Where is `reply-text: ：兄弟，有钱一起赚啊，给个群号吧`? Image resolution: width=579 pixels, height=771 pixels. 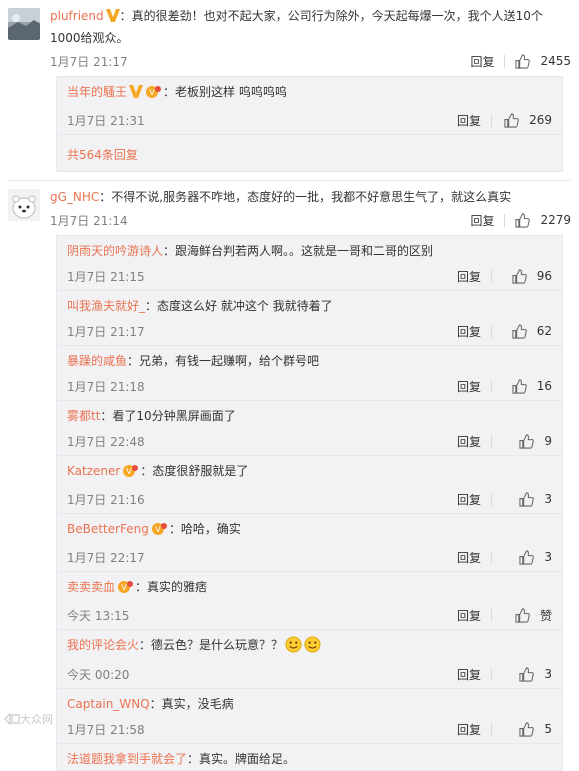 reply-text: ：兄弟，有钱一起赚啊，给个群号吧 is located at coordinates (223, 361).